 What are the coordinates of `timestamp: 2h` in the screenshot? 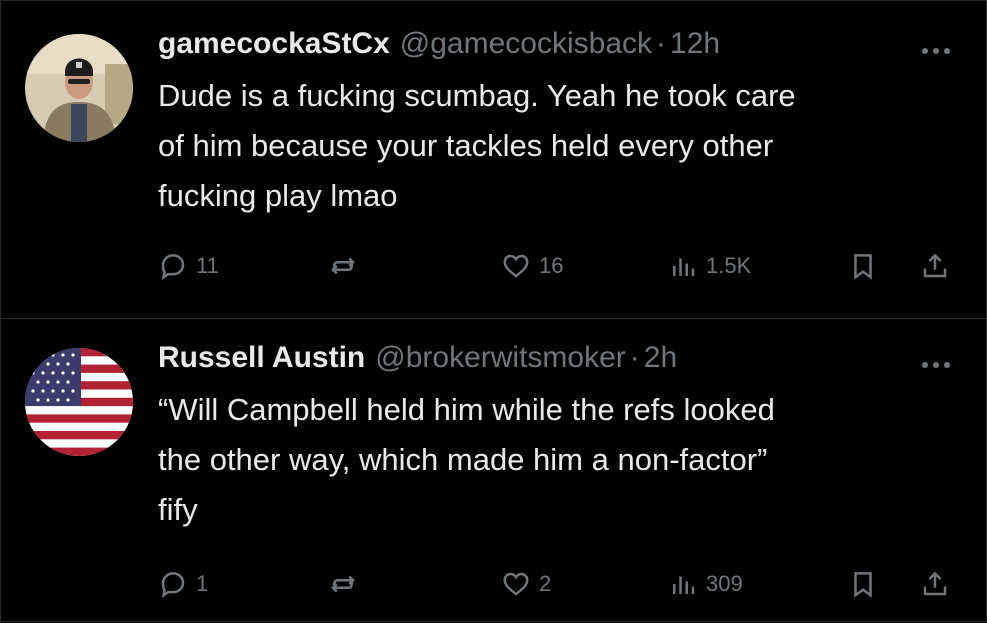 It's located at (660, 358).